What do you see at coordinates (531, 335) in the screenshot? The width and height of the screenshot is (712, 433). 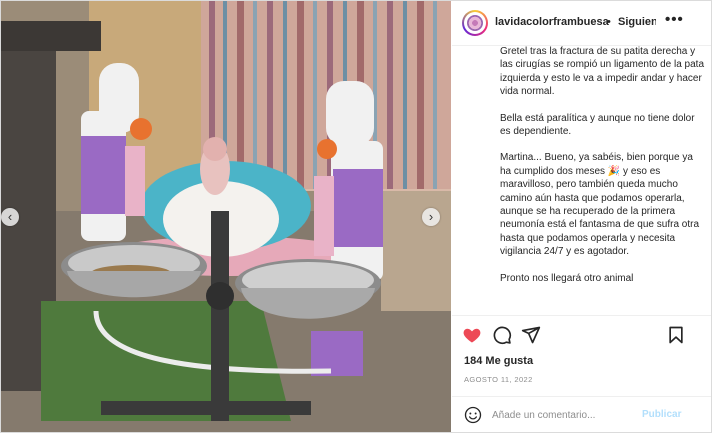 I see `paper-plane-icon` at bounding box center [531, 335].